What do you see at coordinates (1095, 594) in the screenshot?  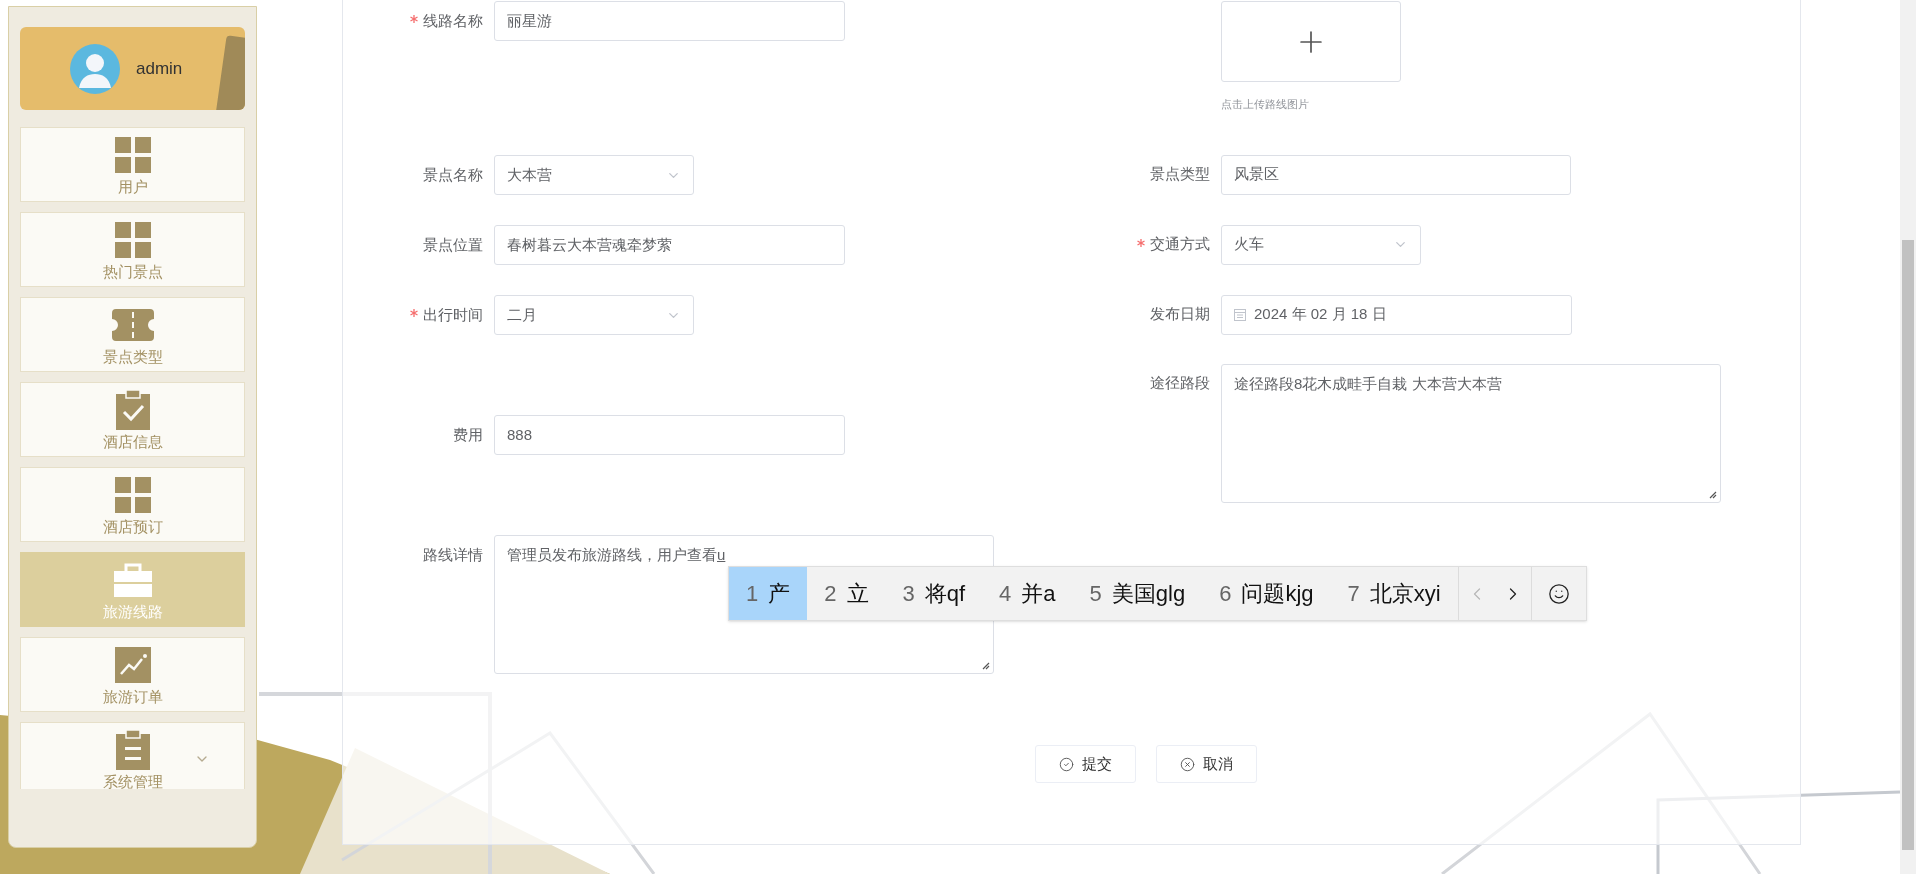 I see `candidate-number: 5` at bounding box center [1095, 594].